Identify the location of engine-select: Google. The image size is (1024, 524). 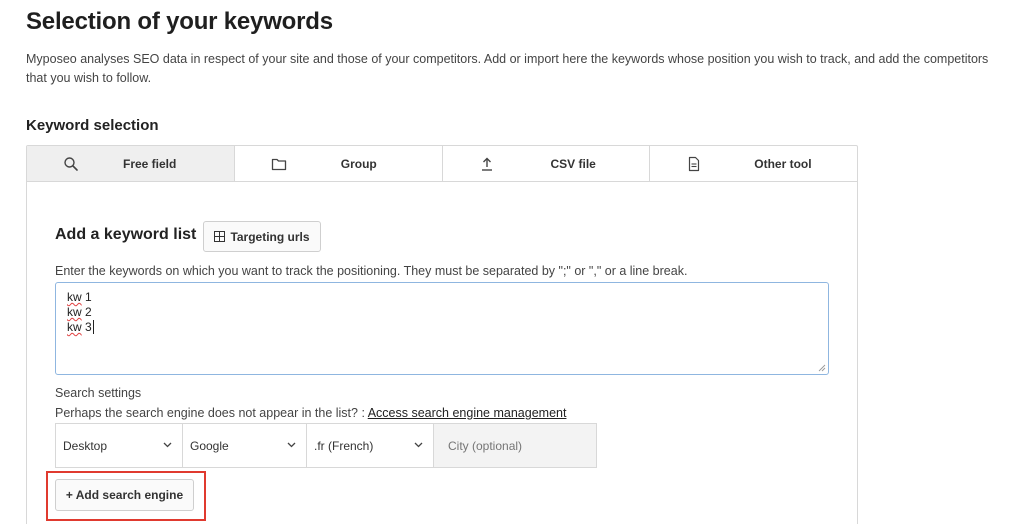
(245, 445).